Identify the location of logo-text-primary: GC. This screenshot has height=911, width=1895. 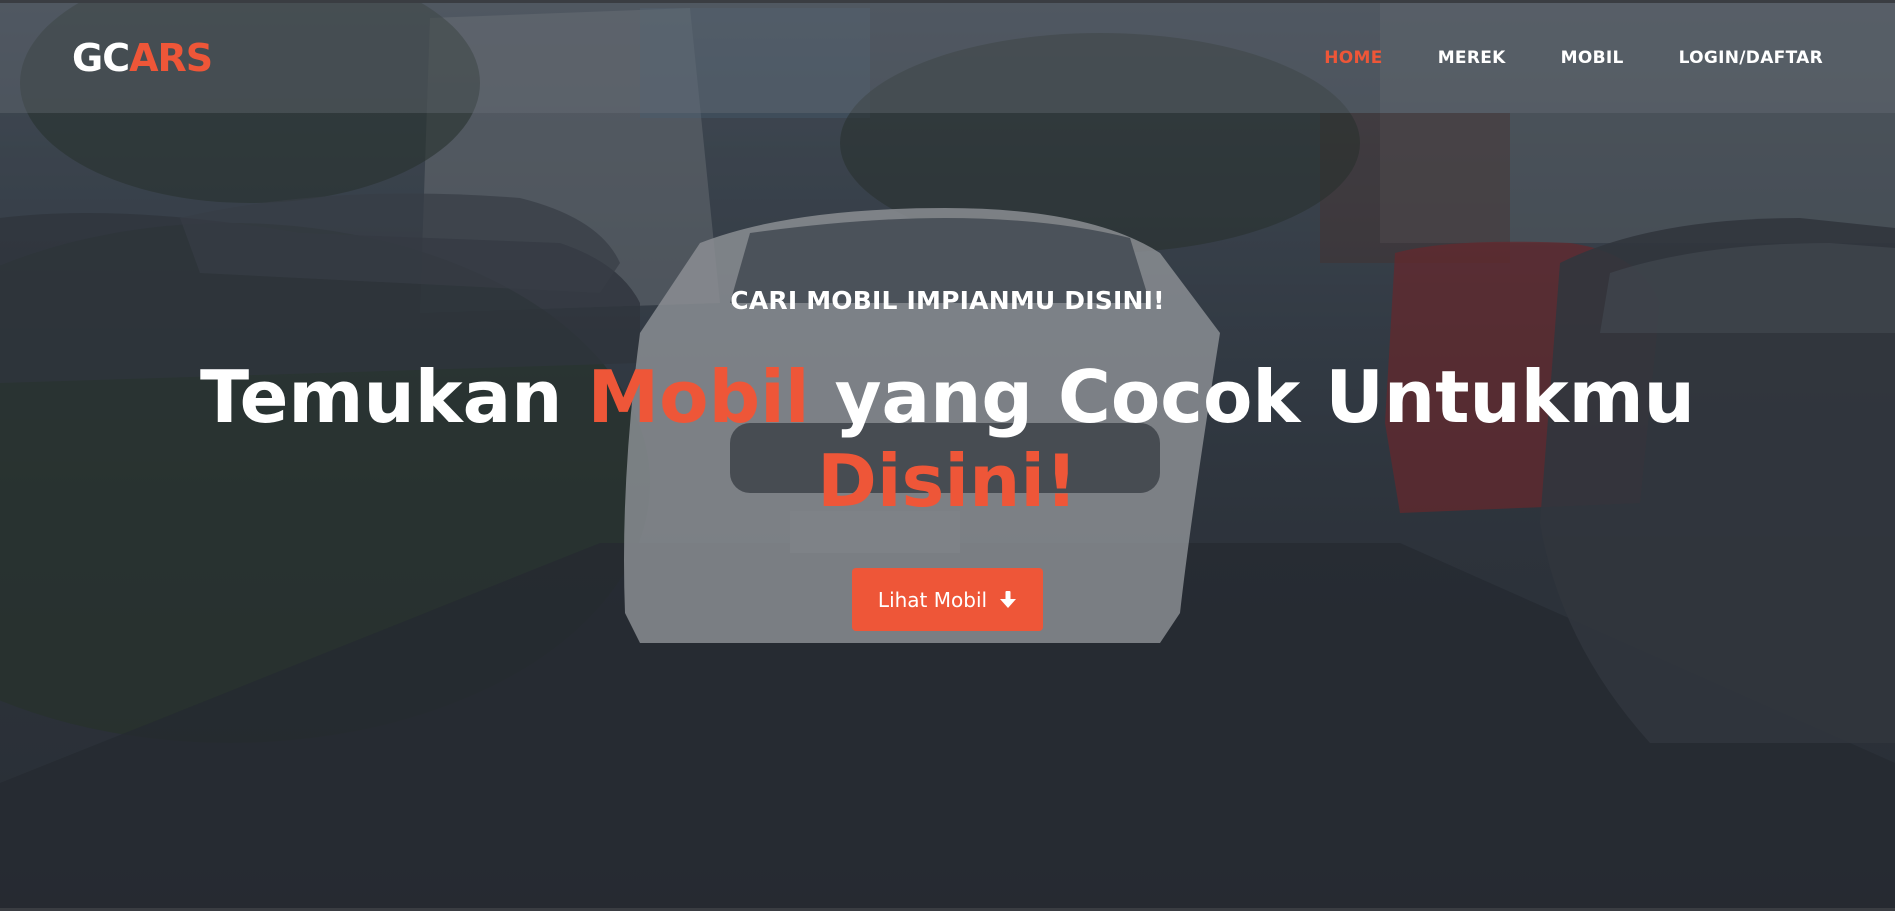
(101, 58).